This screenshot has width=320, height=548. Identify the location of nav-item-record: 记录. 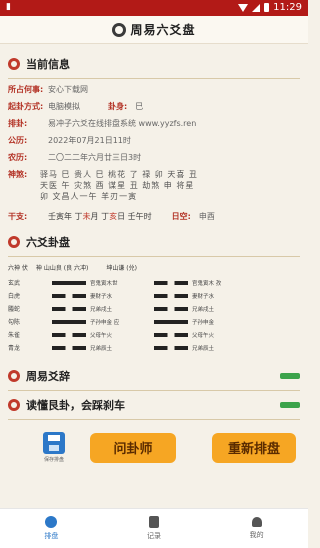
(154, 528).